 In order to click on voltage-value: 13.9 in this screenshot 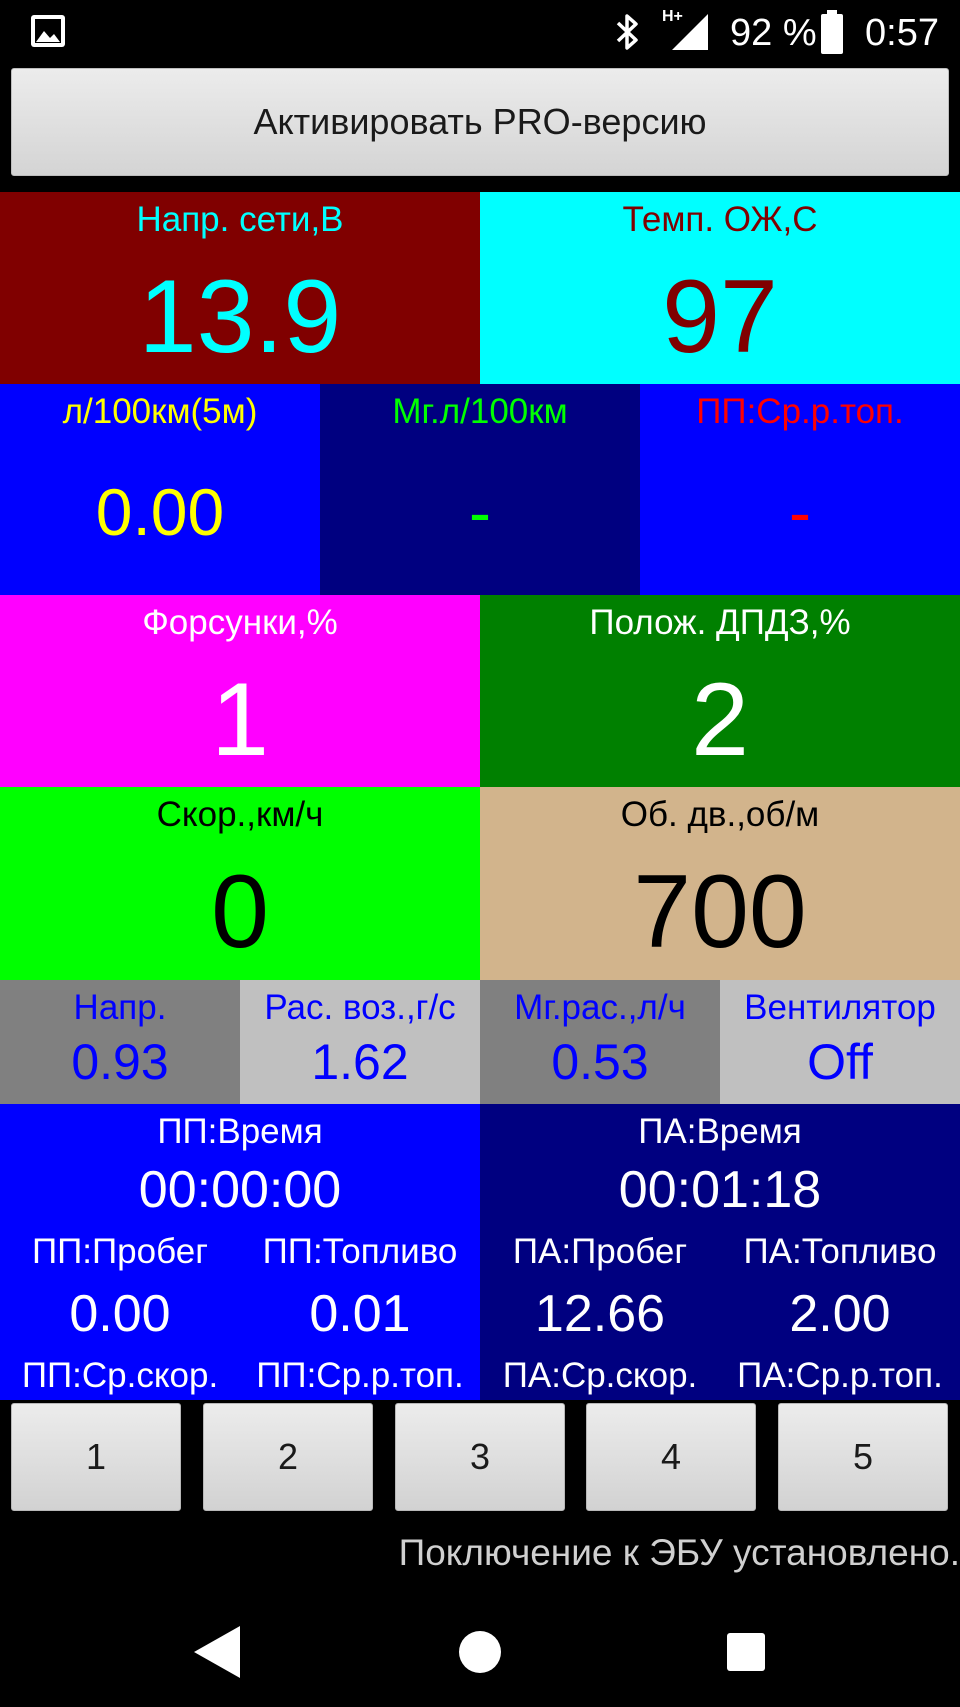, I will do `click(240, 317)`.